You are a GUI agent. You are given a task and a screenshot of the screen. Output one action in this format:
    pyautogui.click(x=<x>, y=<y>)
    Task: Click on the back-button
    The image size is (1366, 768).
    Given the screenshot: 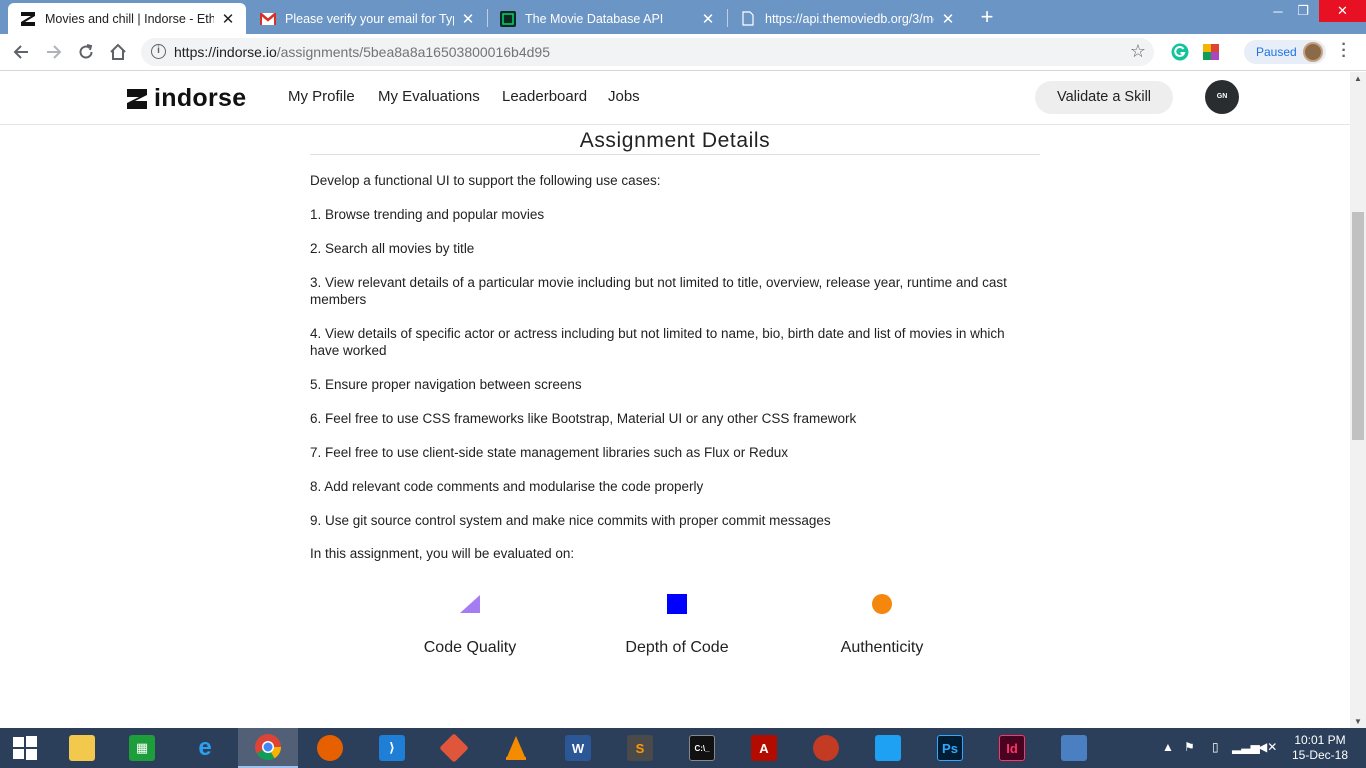 What is the action you would take?
    pyautogui.click(x=21, y=52)
    